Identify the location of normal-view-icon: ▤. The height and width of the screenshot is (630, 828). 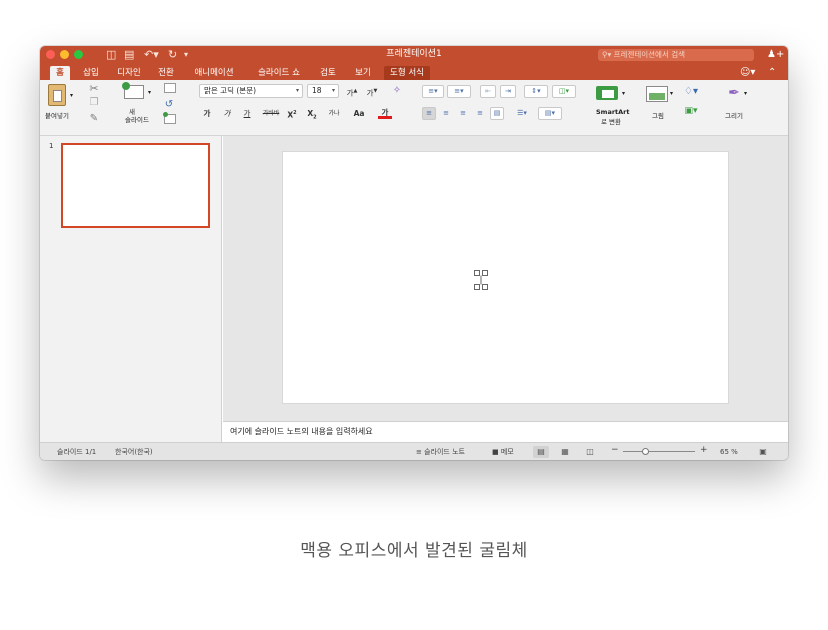
(541, 451).